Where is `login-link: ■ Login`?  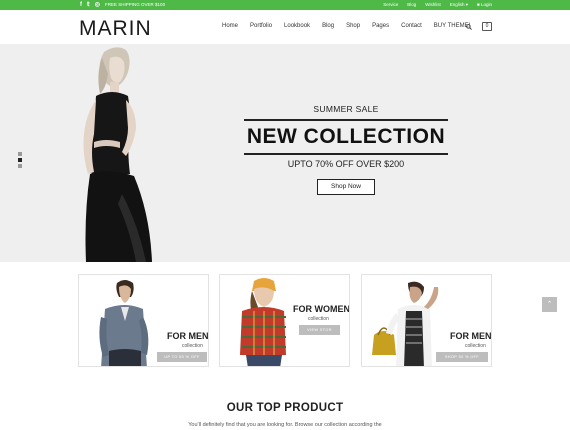 login-link: ■ Login is located at coordinates (484, 5).